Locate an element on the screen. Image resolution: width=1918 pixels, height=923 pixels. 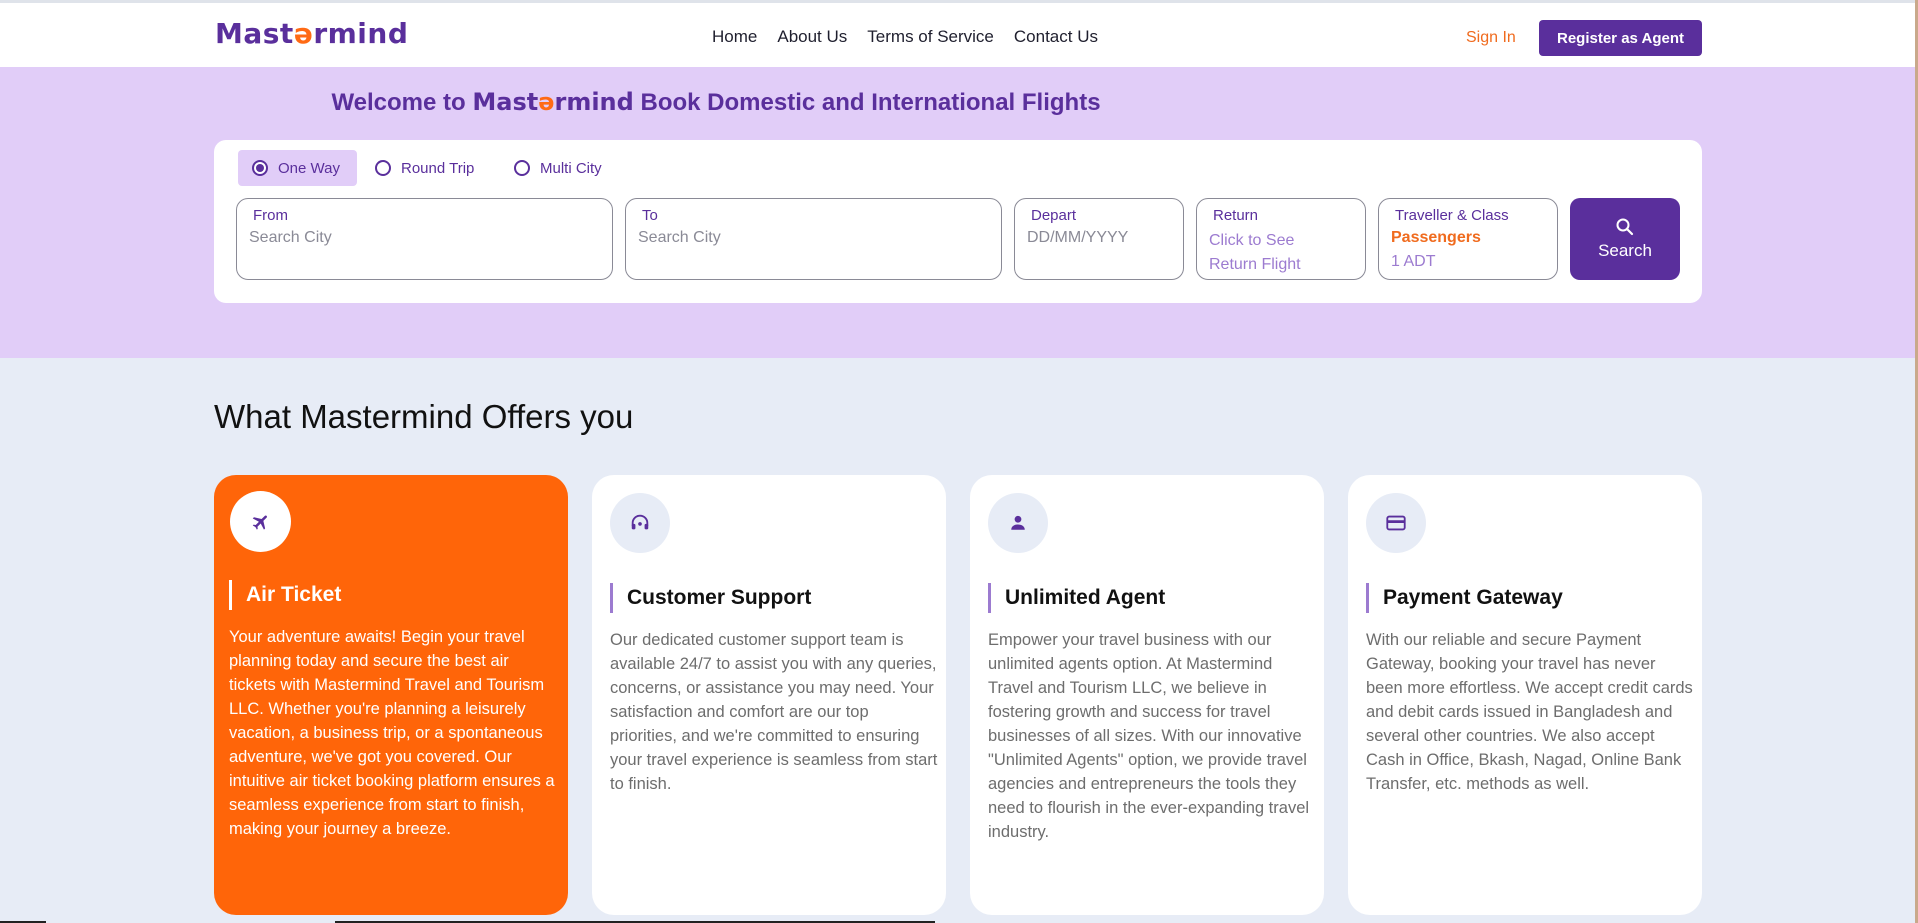
card-title: Payment Gateway is located at coordinates (1464, 598).